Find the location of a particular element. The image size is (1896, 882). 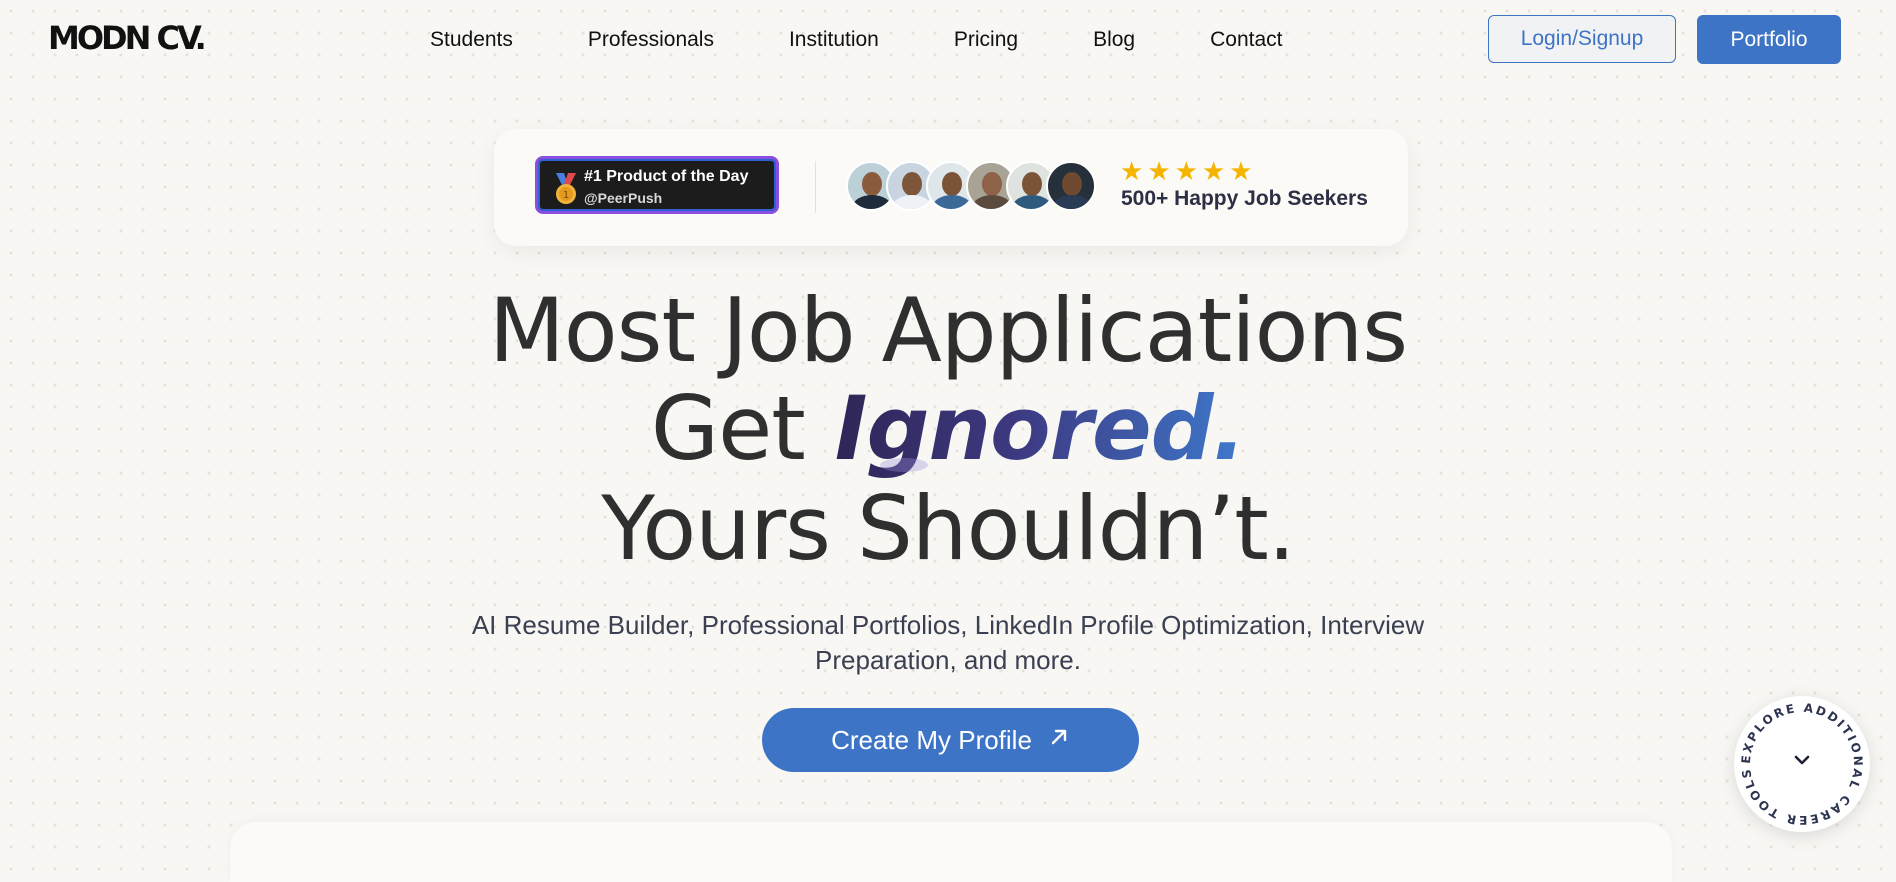

avatar-group is located at coordinates (971, 186).